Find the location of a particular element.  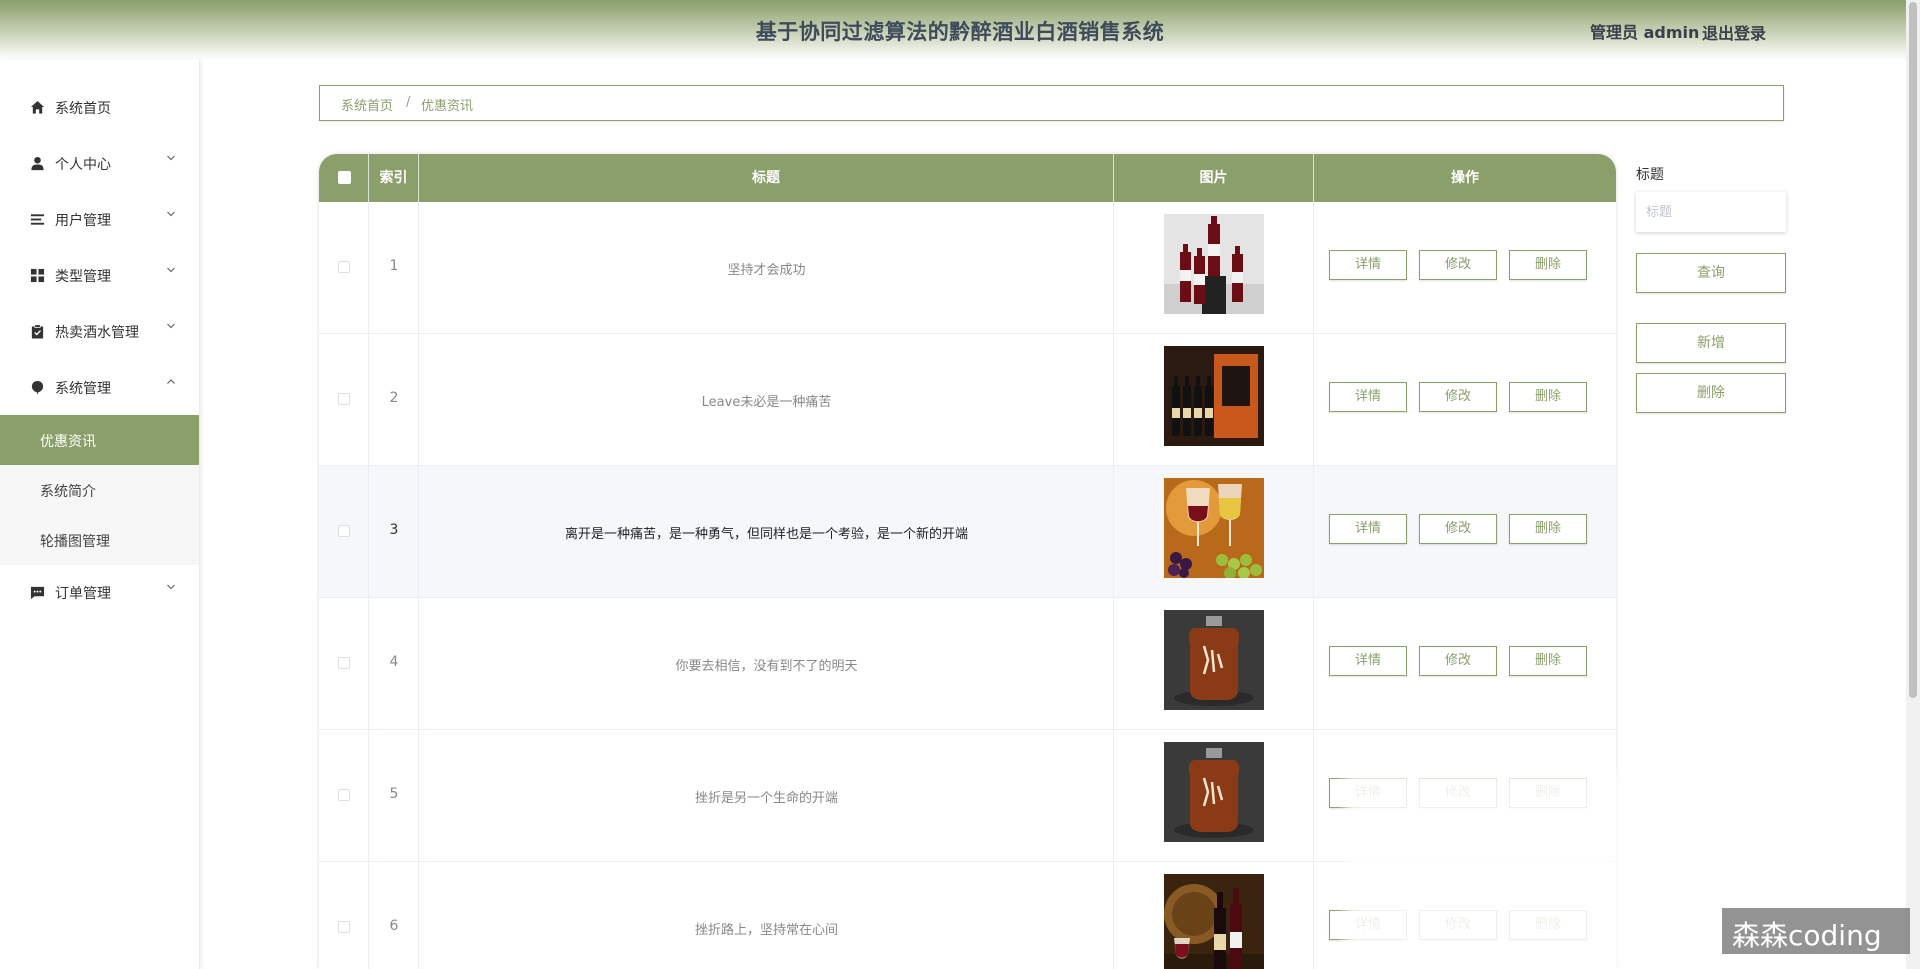

grid-icon is located at coordinates (37, 275).